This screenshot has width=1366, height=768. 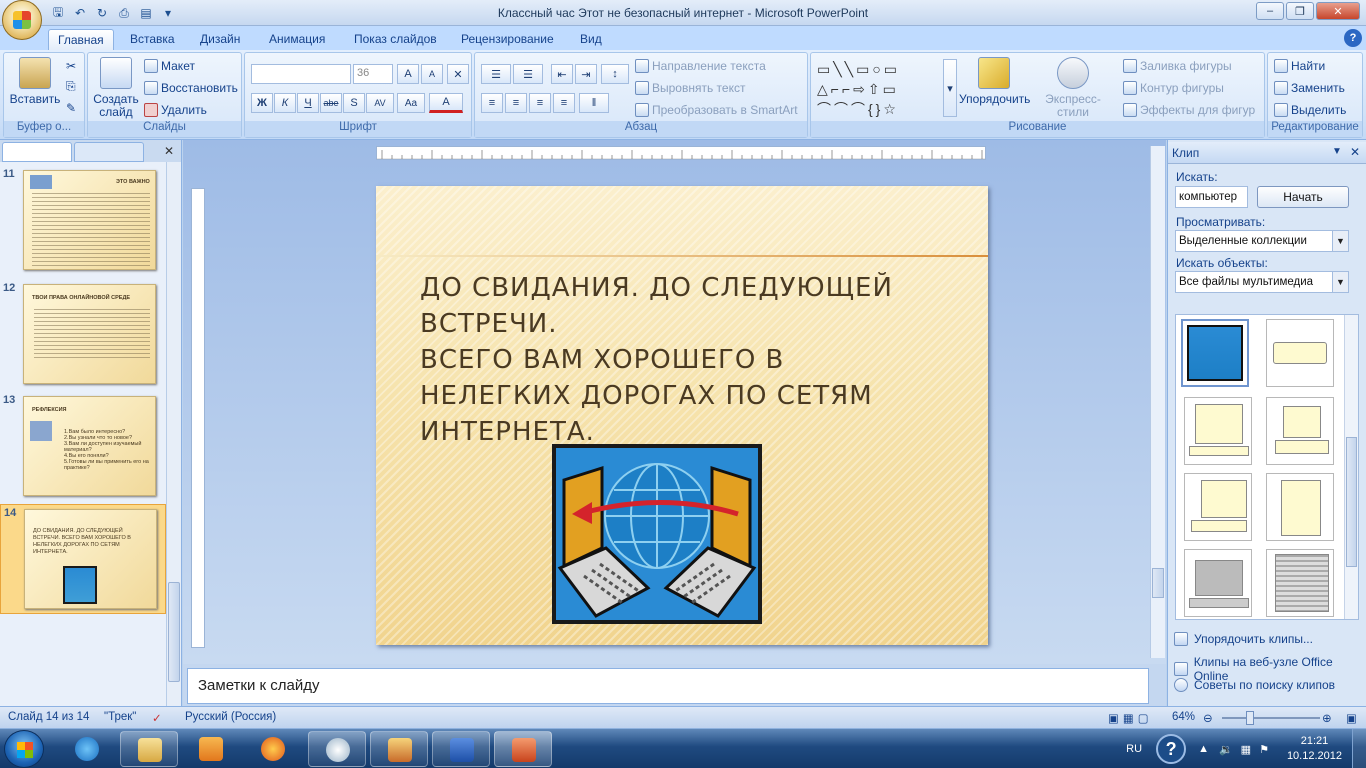 I want to click on text-direction-button: Направление текста, so click(x=700, y=66).